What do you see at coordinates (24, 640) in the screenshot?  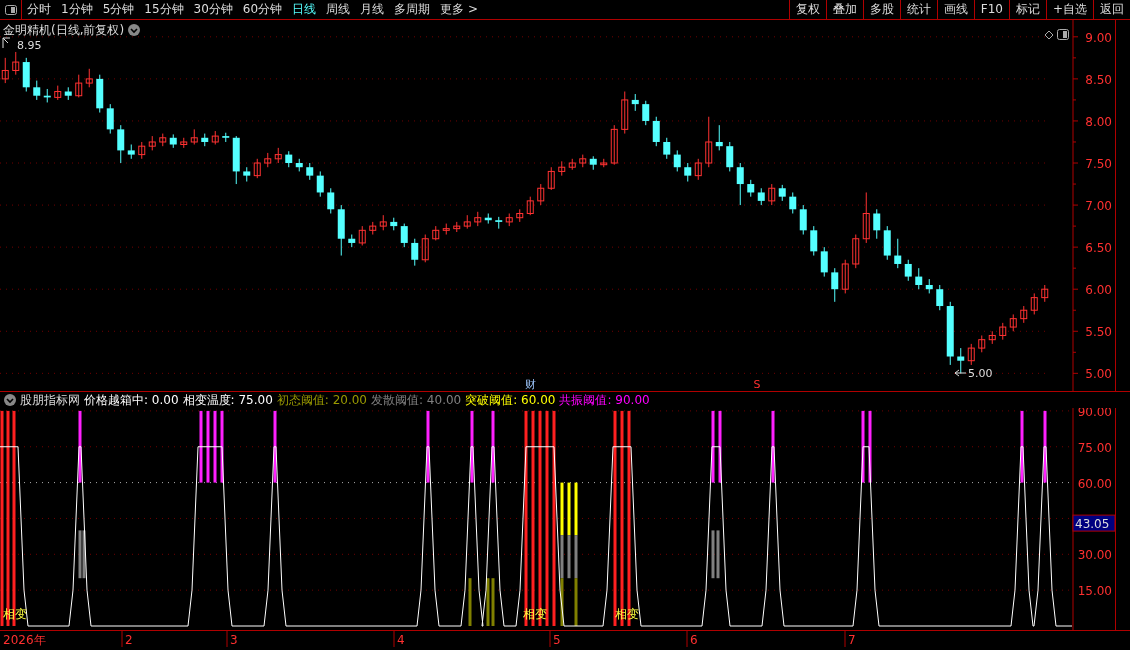 I see `date-label: 2026年` at bounding box center [24, 640].